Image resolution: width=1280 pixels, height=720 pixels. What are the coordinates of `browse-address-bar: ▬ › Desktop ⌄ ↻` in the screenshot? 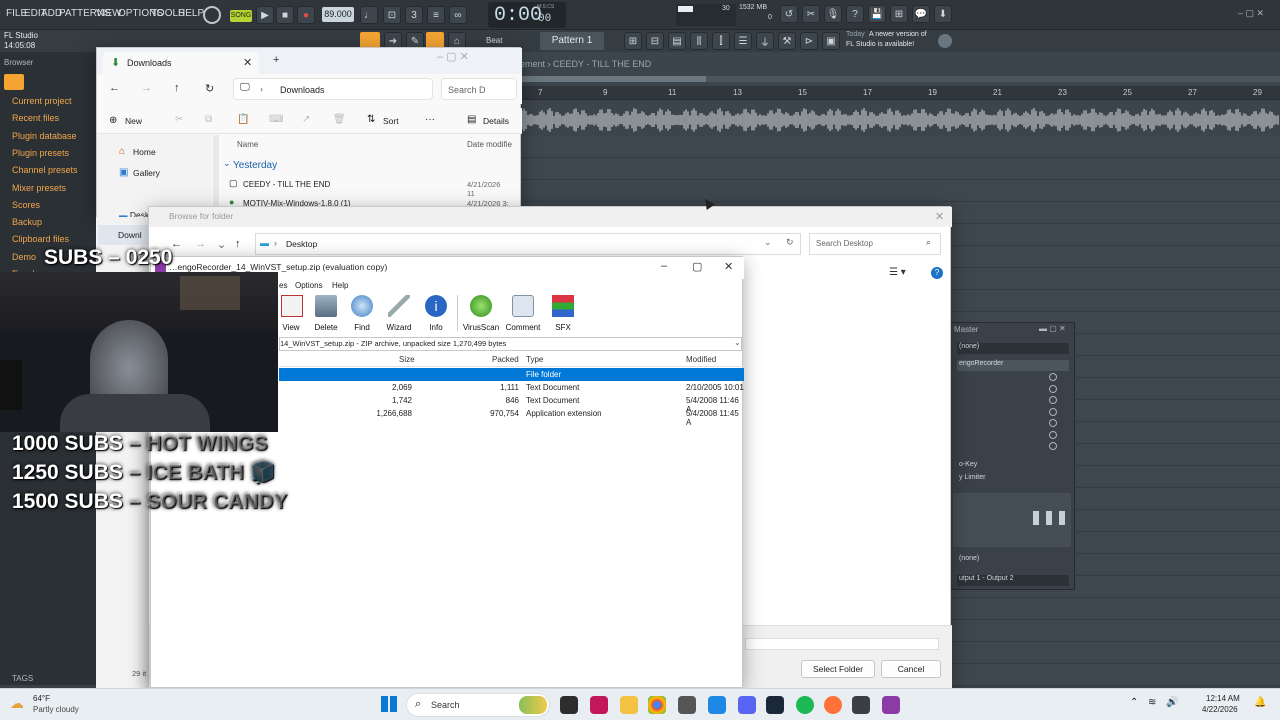 It's located at (528, 244).